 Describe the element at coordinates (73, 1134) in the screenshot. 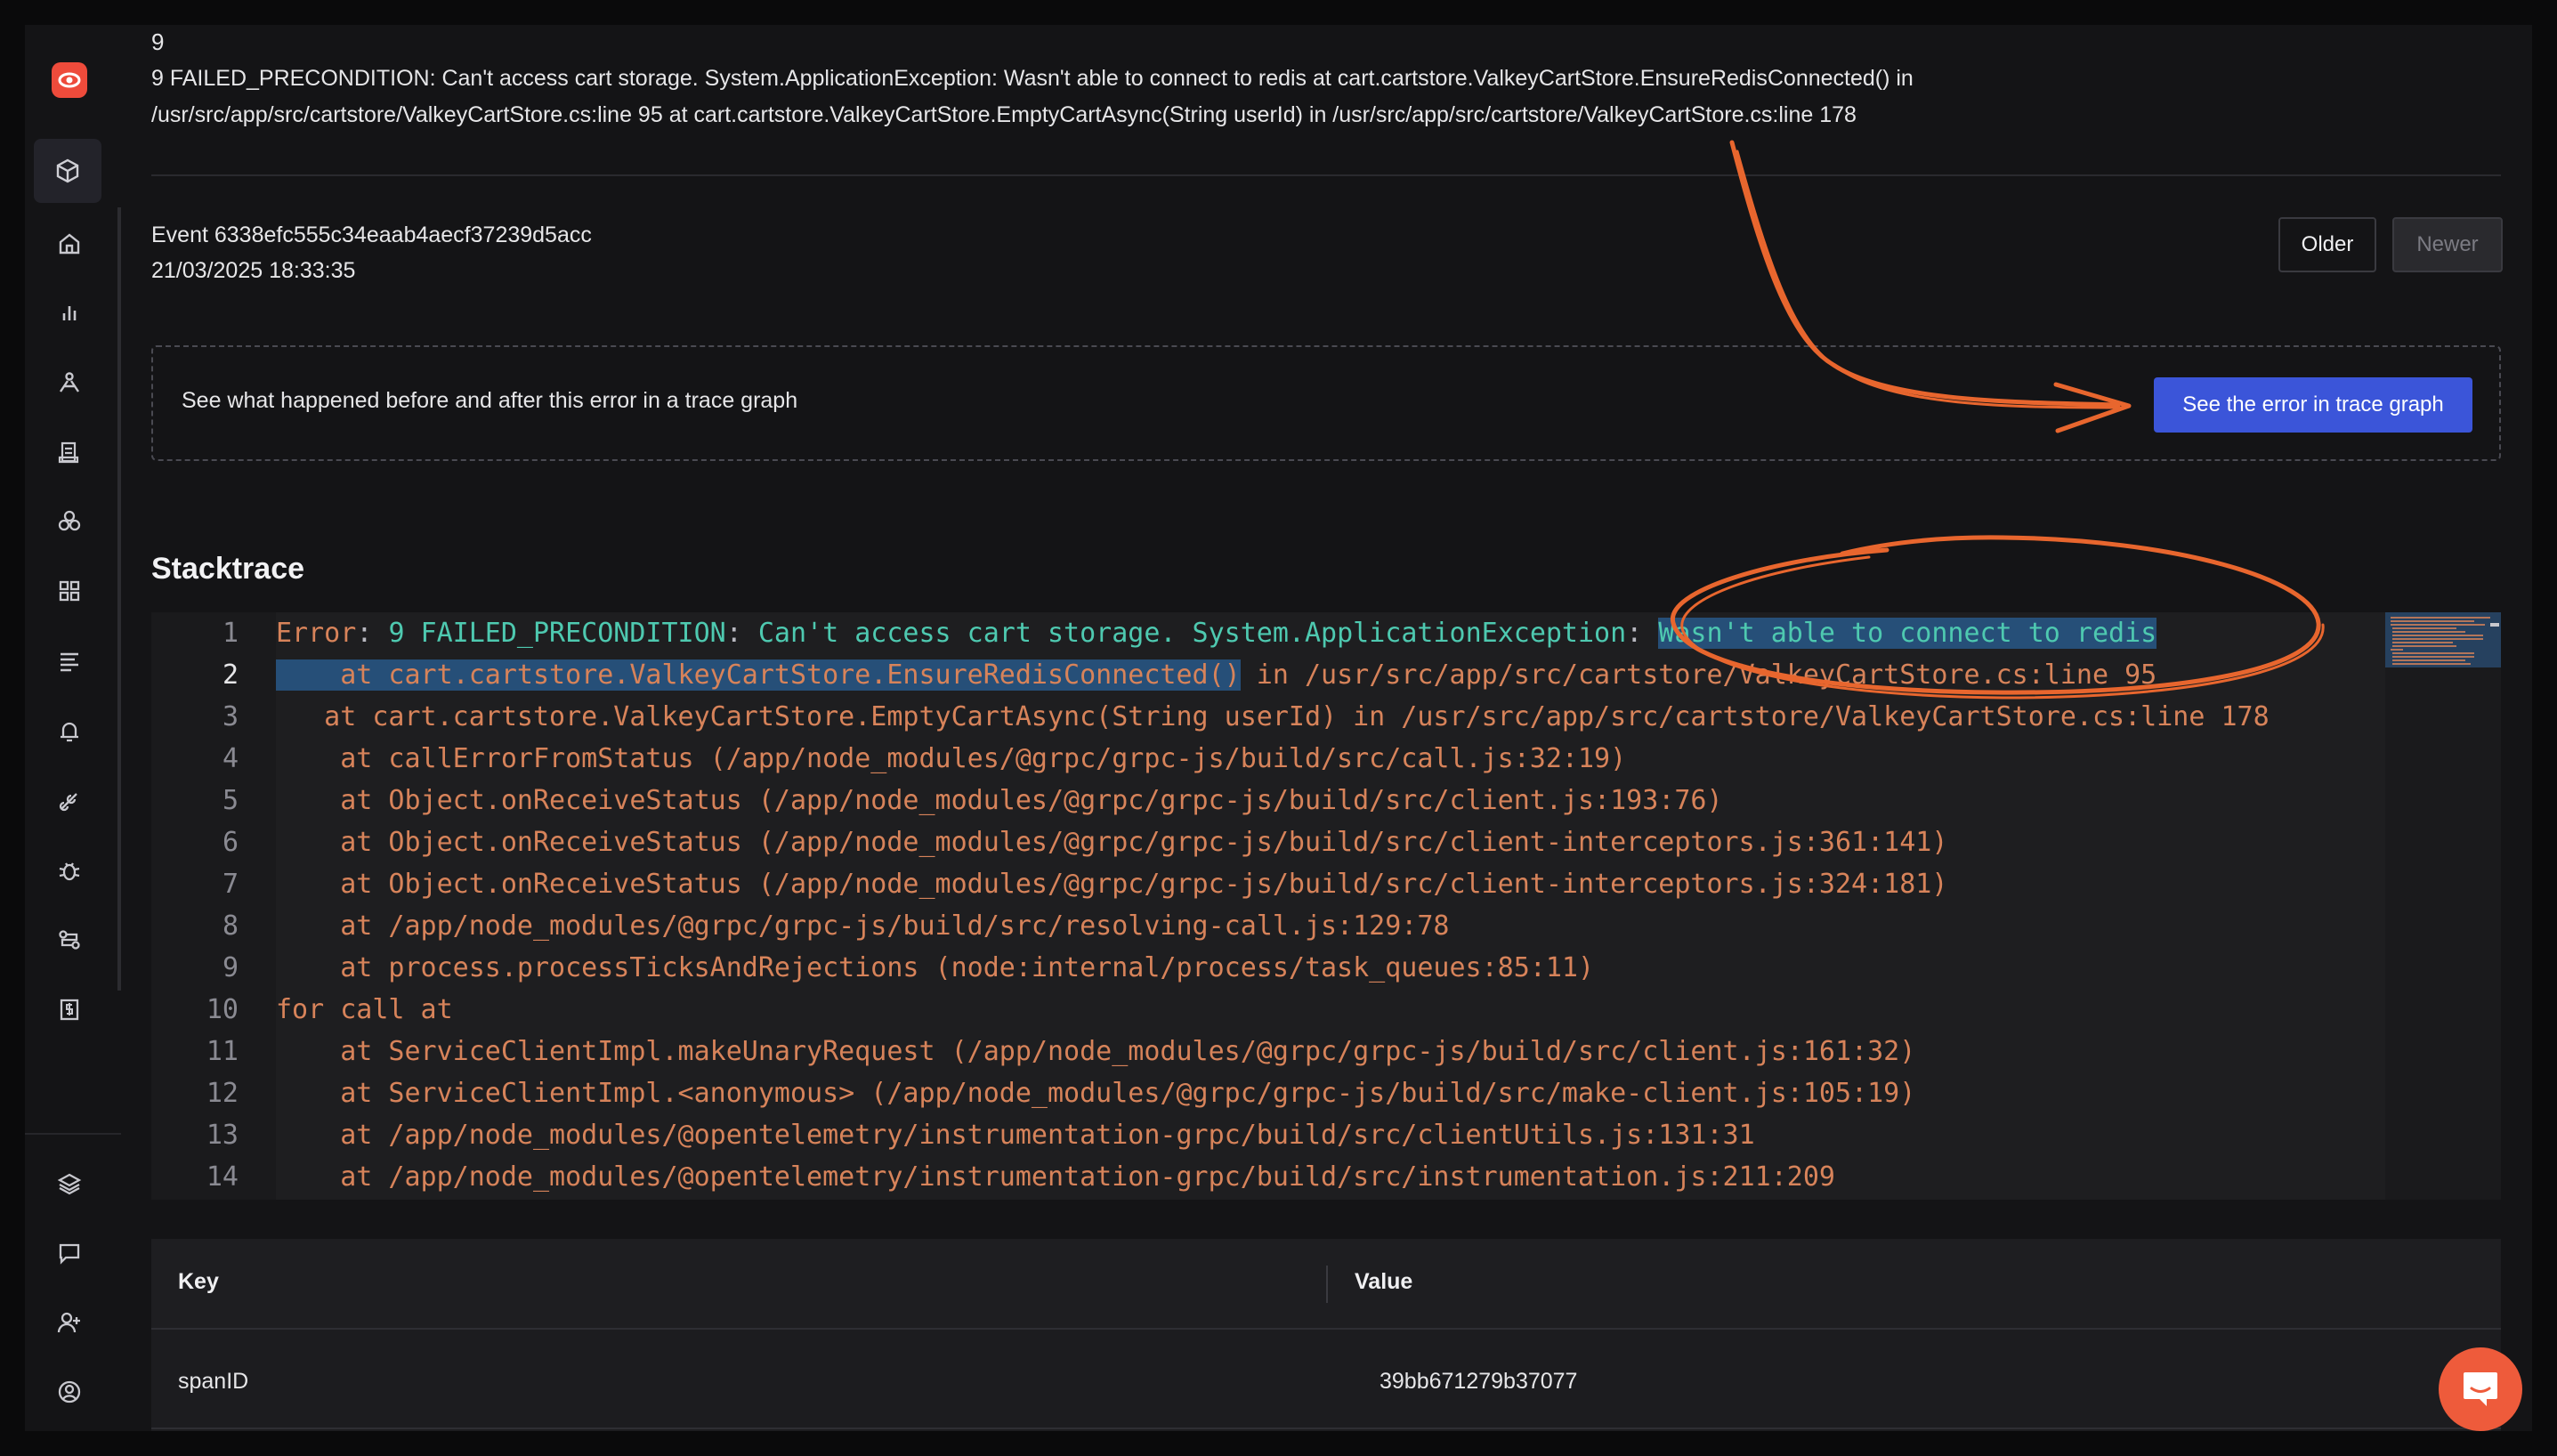

I see `sidebar-divider` at that location.